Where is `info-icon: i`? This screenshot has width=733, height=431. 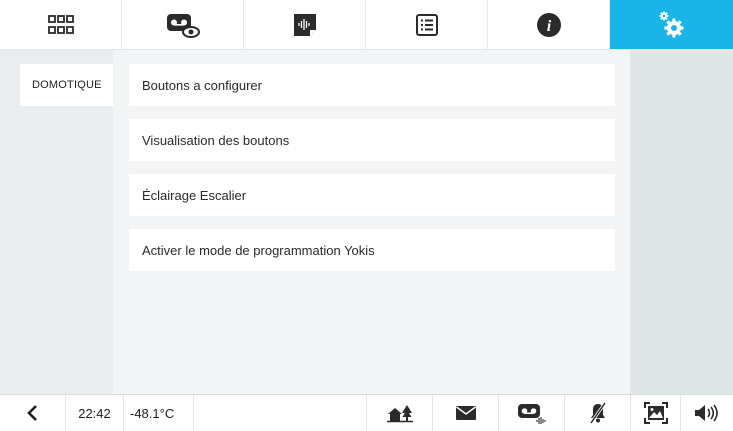 info-icon: i is located at coordinates (548, 24).